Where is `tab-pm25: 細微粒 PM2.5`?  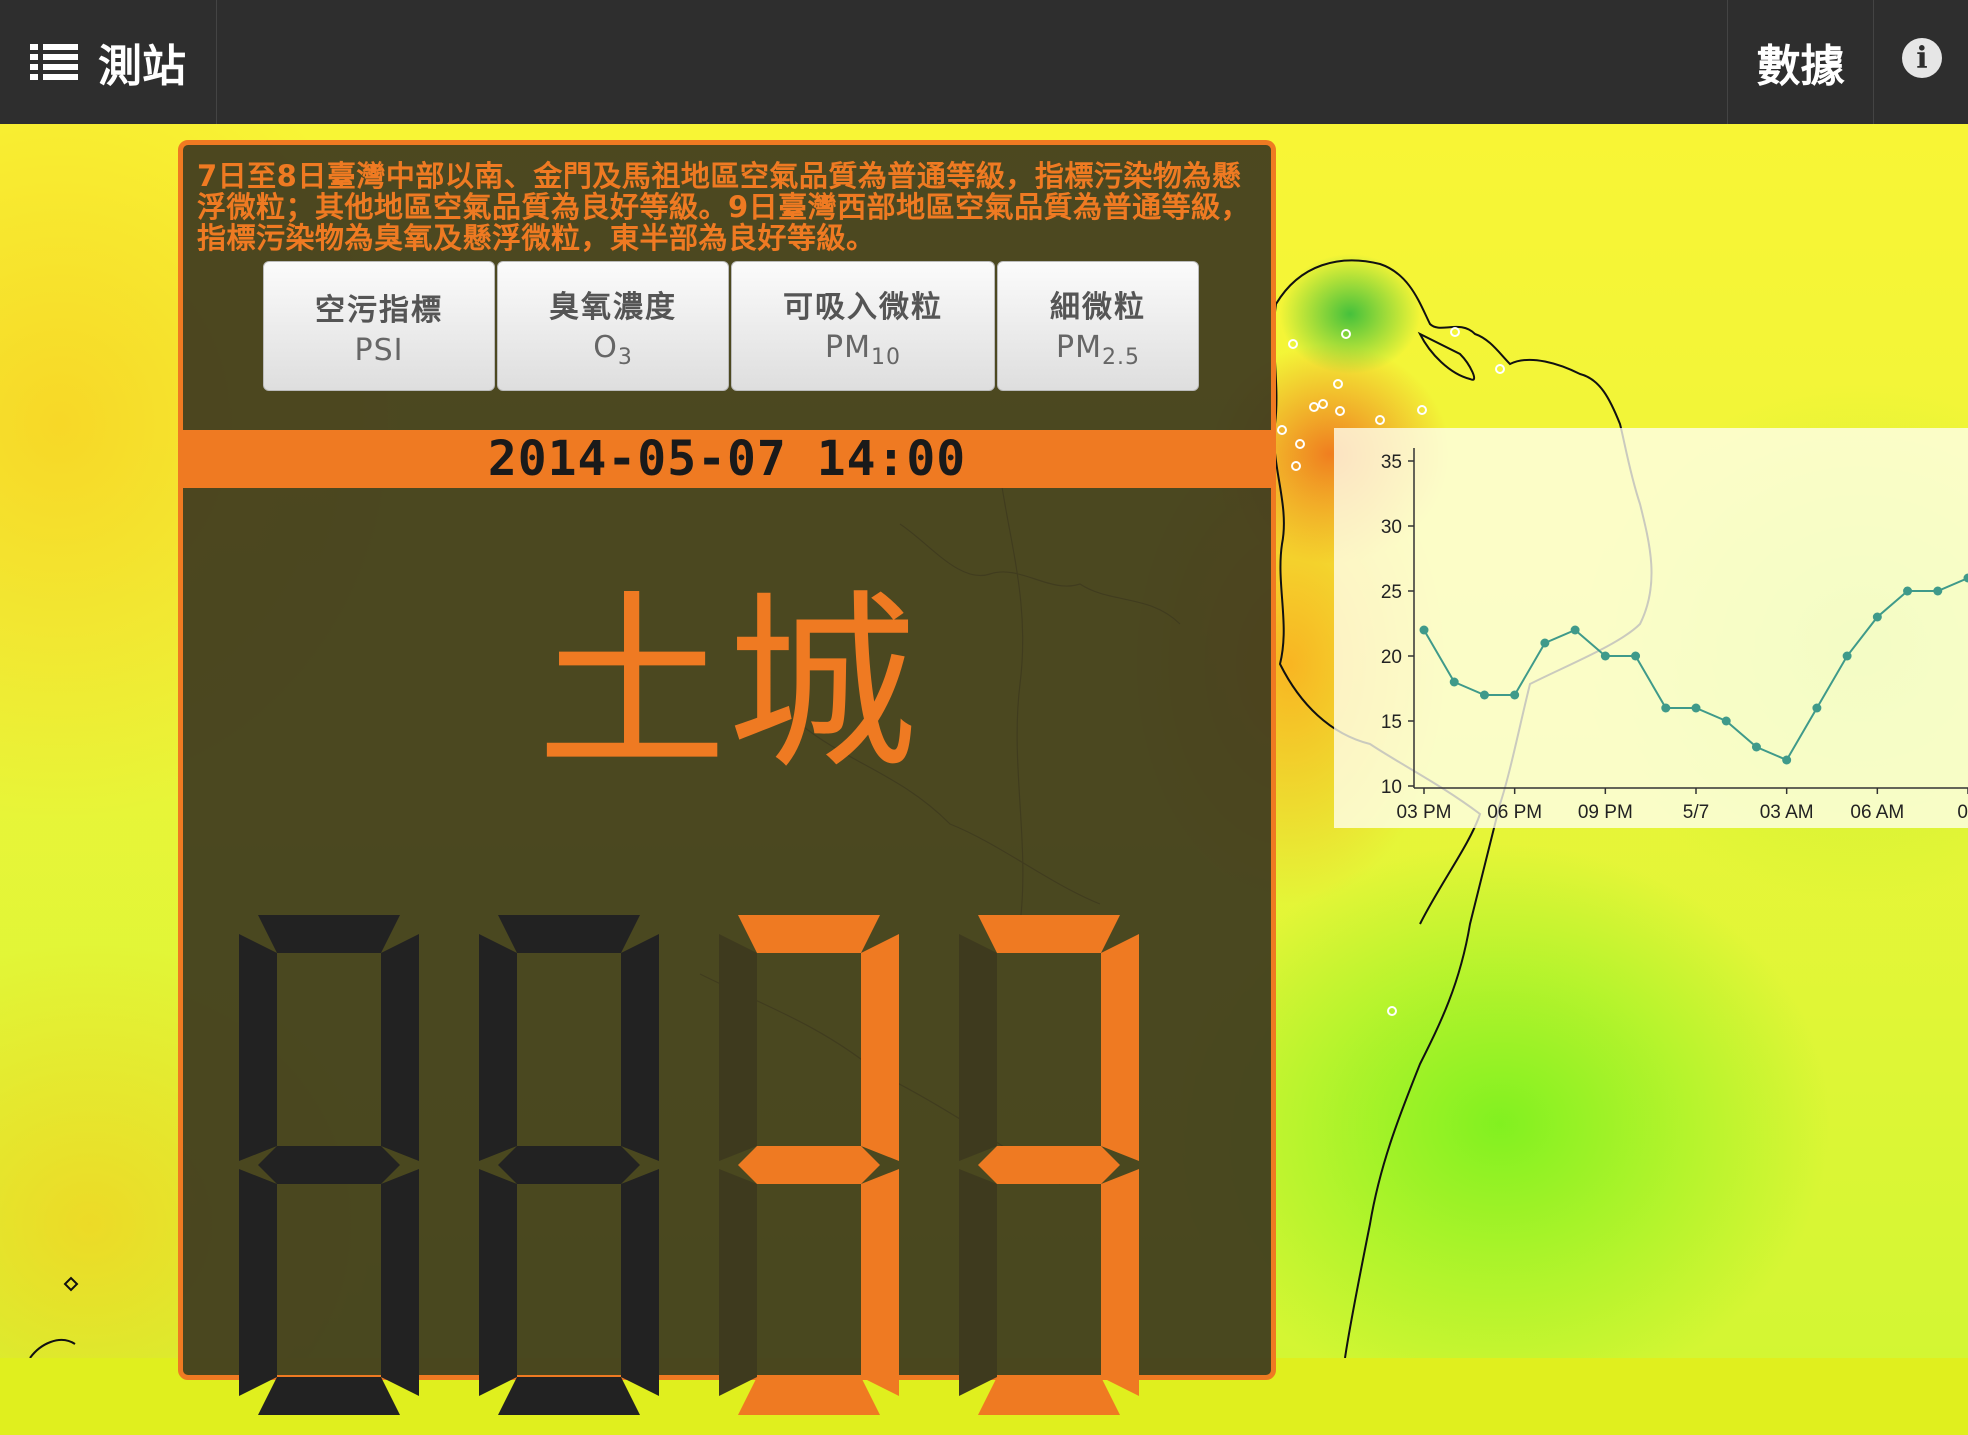 tab-pm25: 細微粒 PM2.5 is located at coordinates (1098, 326).